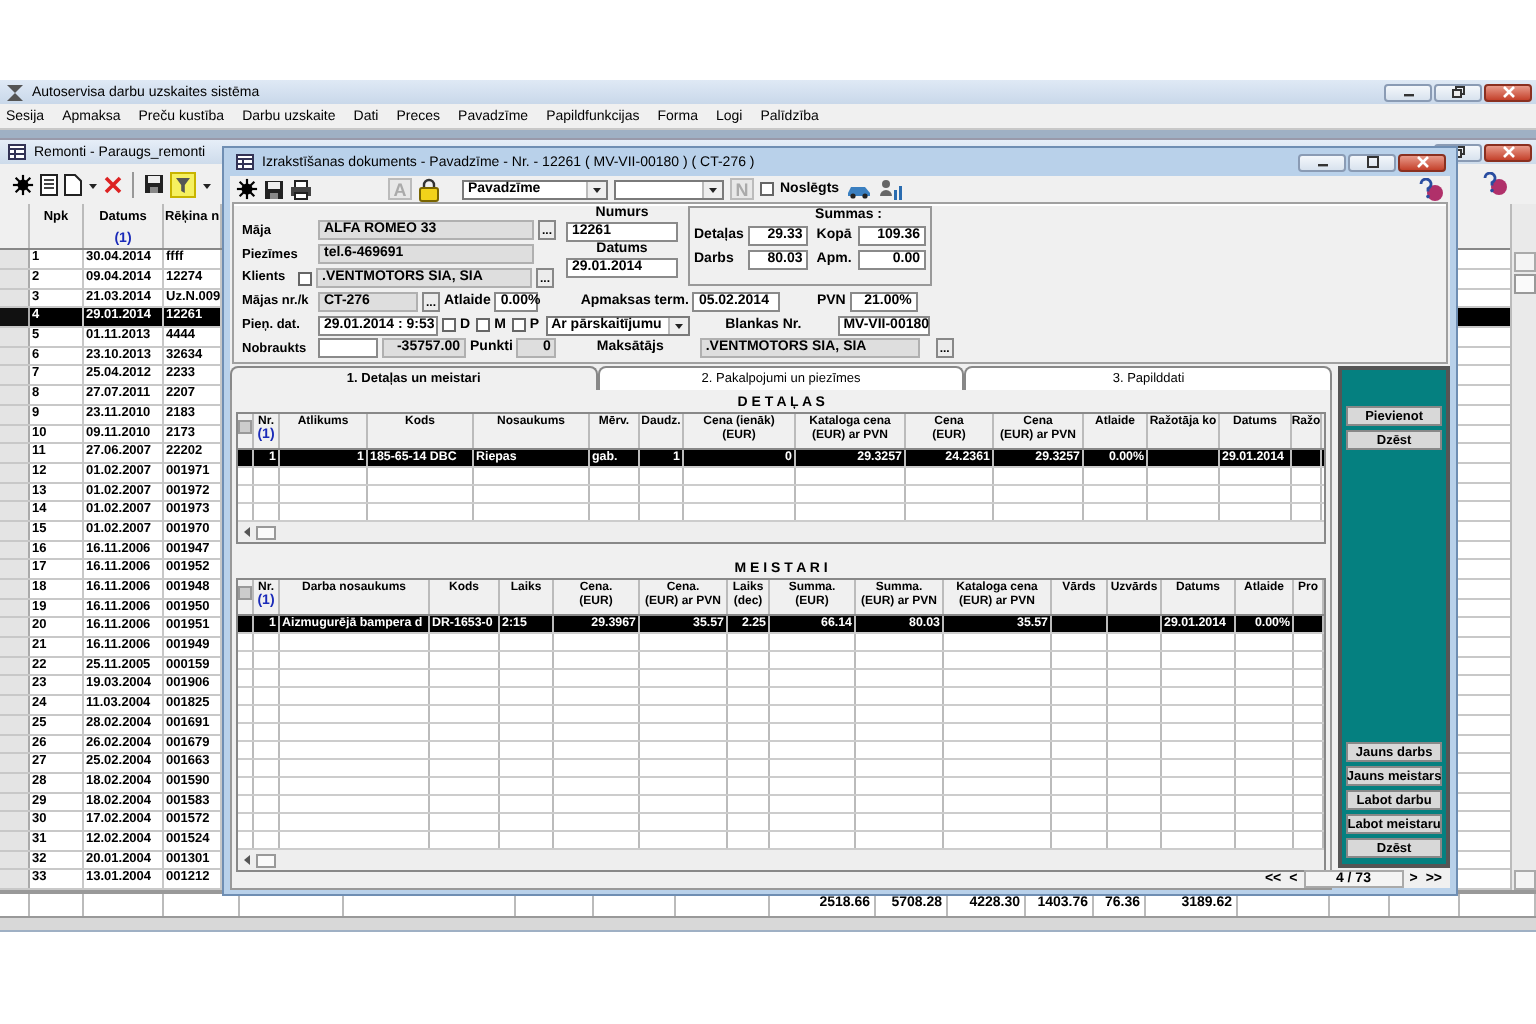 The height and width of the screenshot is (1024, 1536). Describe the element at coordinates (890, 189) in the screenshot. I see `person-chart-icon` at that location.